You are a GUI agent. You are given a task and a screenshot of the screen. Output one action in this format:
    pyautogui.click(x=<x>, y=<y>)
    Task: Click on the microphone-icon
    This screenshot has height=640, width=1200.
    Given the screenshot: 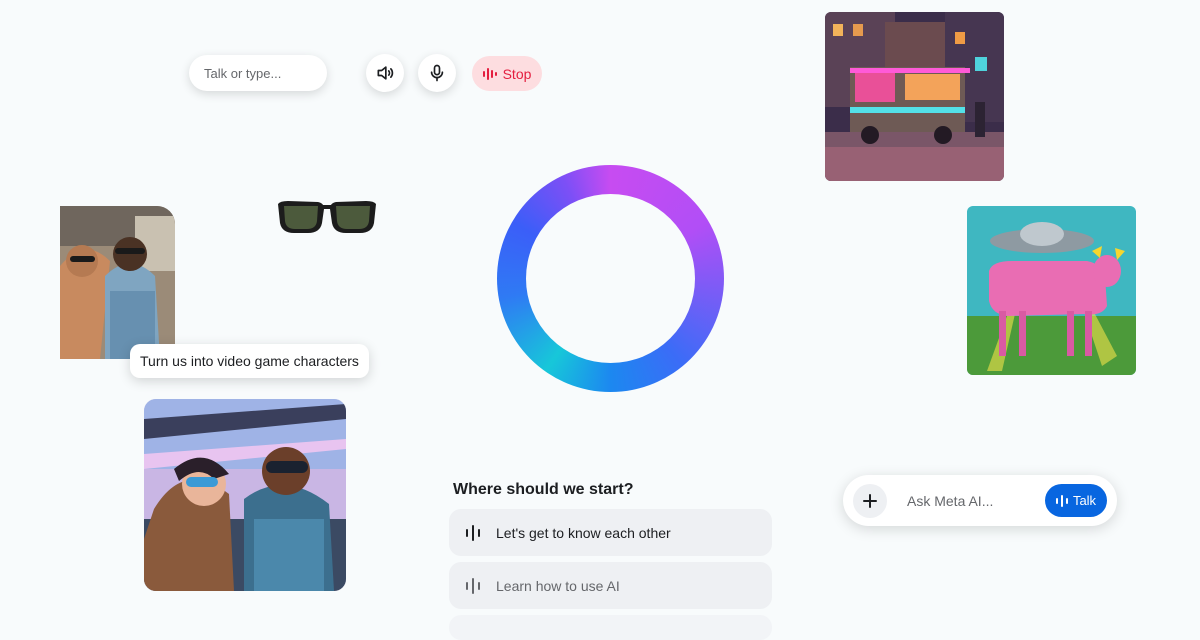 What is the action you would take?
    pyautogui.click(x=437, y=73)
    